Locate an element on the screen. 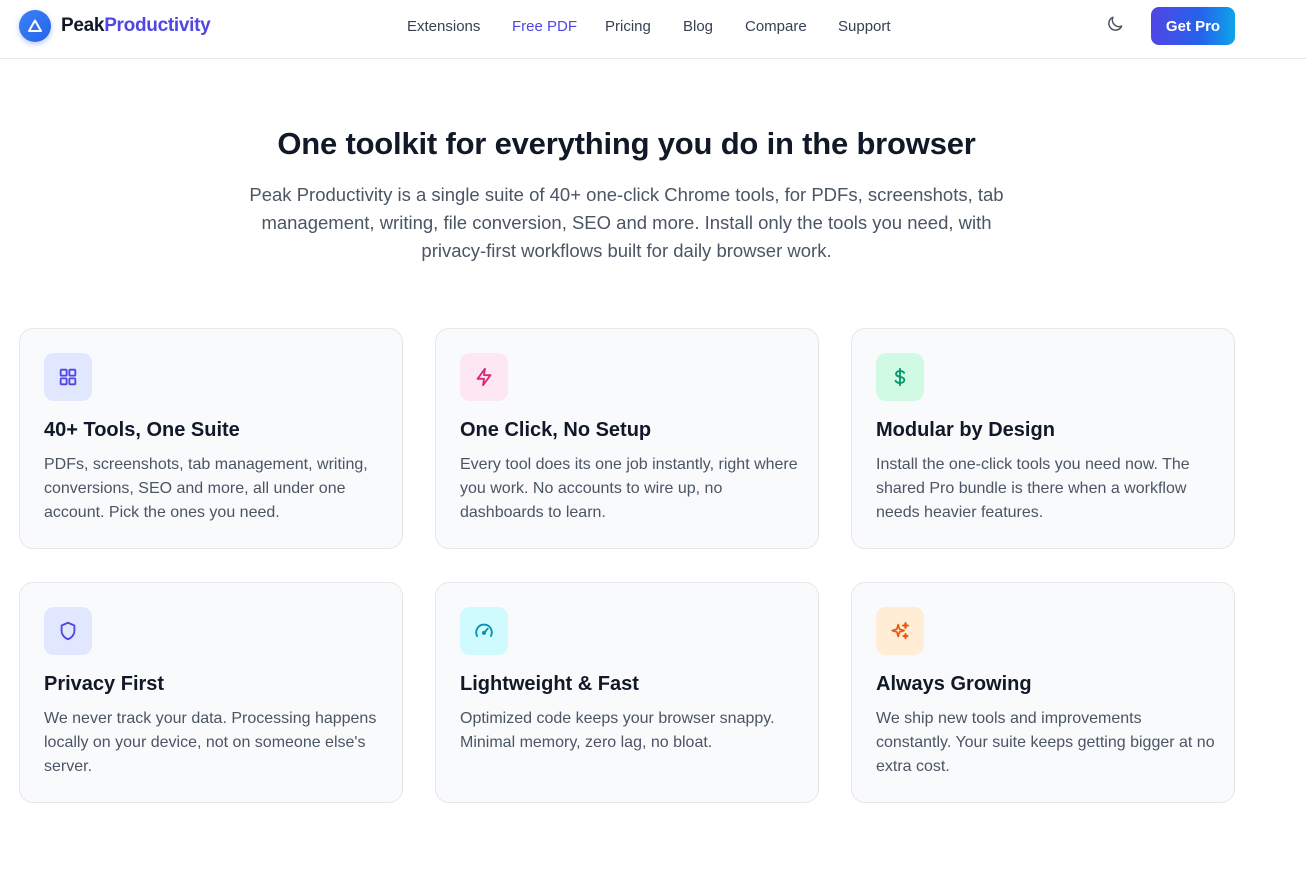 This screenshot has height=877, width=1306. feature-title: Always Growing is located at coordinates (954, 684).